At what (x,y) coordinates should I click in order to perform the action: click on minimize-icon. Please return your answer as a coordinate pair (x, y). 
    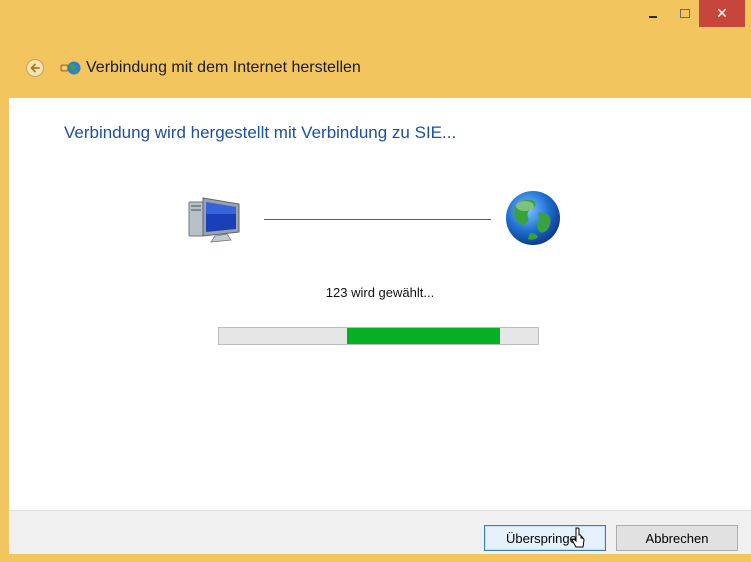
    Looking at the image, I should click on (653, 16).